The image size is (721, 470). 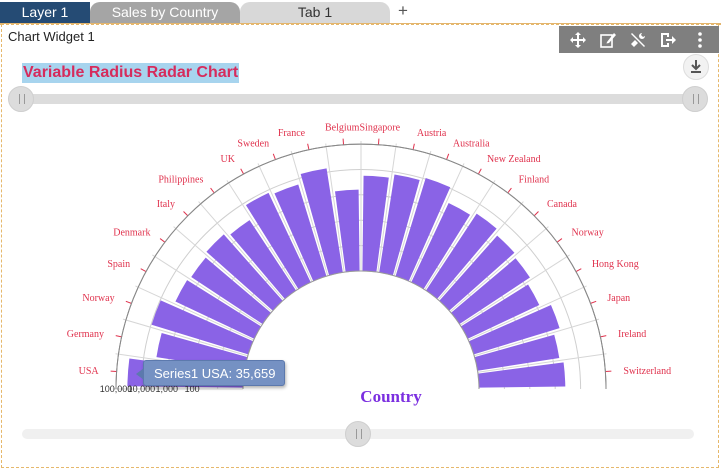 What do you see at coordinates (176, 373) in the screenshot?
I see `tooltip-series: Series1` at bounding box center [176, 373].